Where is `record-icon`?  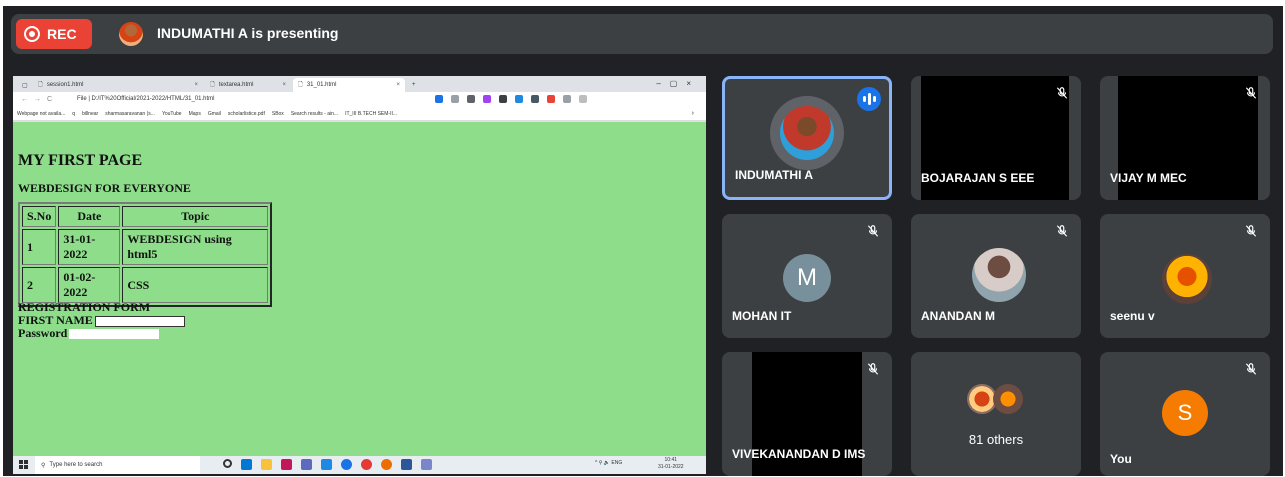
record-icon is located at coordinates (32, 34).